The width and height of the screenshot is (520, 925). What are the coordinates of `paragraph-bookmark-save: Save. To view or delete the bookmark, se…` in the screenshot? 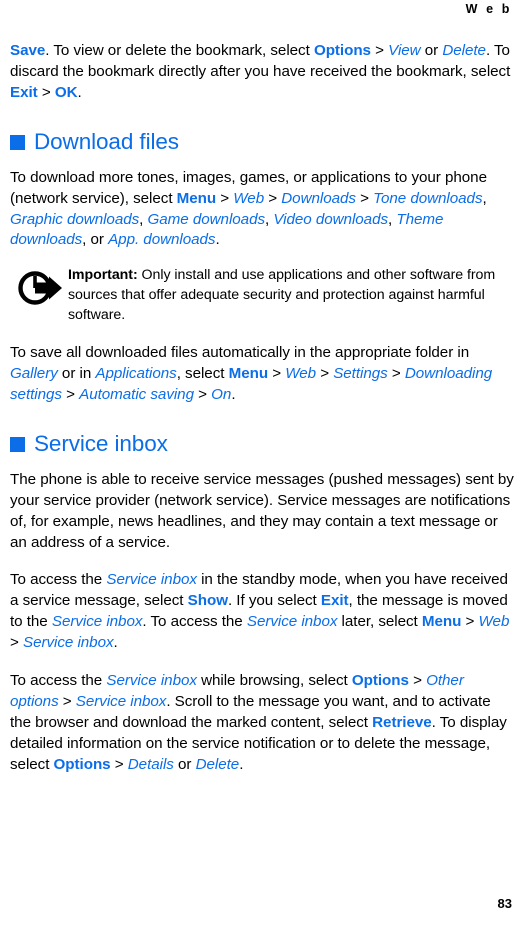 It's located at (262, 72).